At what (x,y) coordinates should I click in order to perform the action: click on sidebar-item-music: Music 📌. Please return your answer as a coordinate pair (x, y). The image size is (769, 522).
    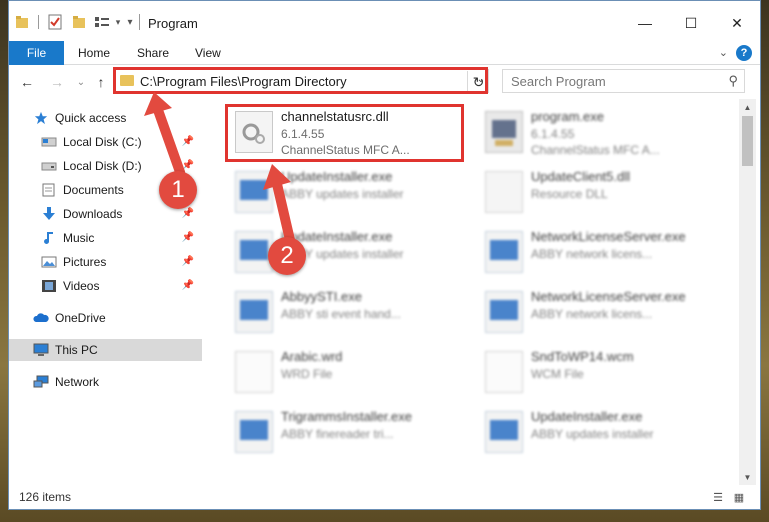
    Looking at the image, I should click on (105, 238).